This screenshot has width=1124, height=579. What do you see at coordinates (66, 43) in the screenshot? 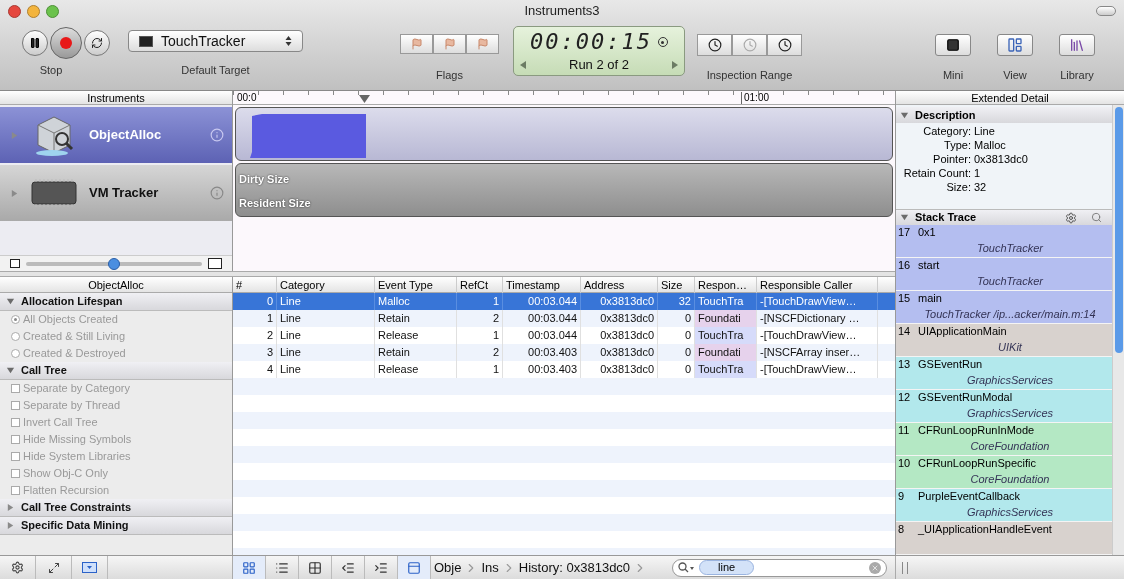
I see `record-button` at bounding box center [66, 43].